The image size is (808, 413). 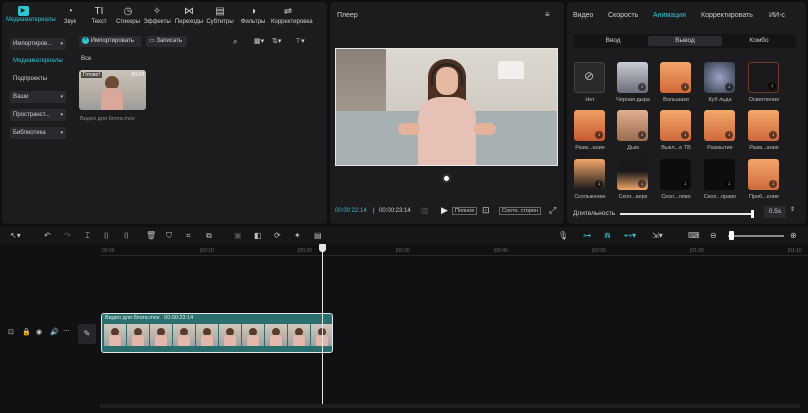 What do you see at coordinates (587, 236) in the screenshot?
I see `link-icon: ⊶` at bounding box center [587, 236].